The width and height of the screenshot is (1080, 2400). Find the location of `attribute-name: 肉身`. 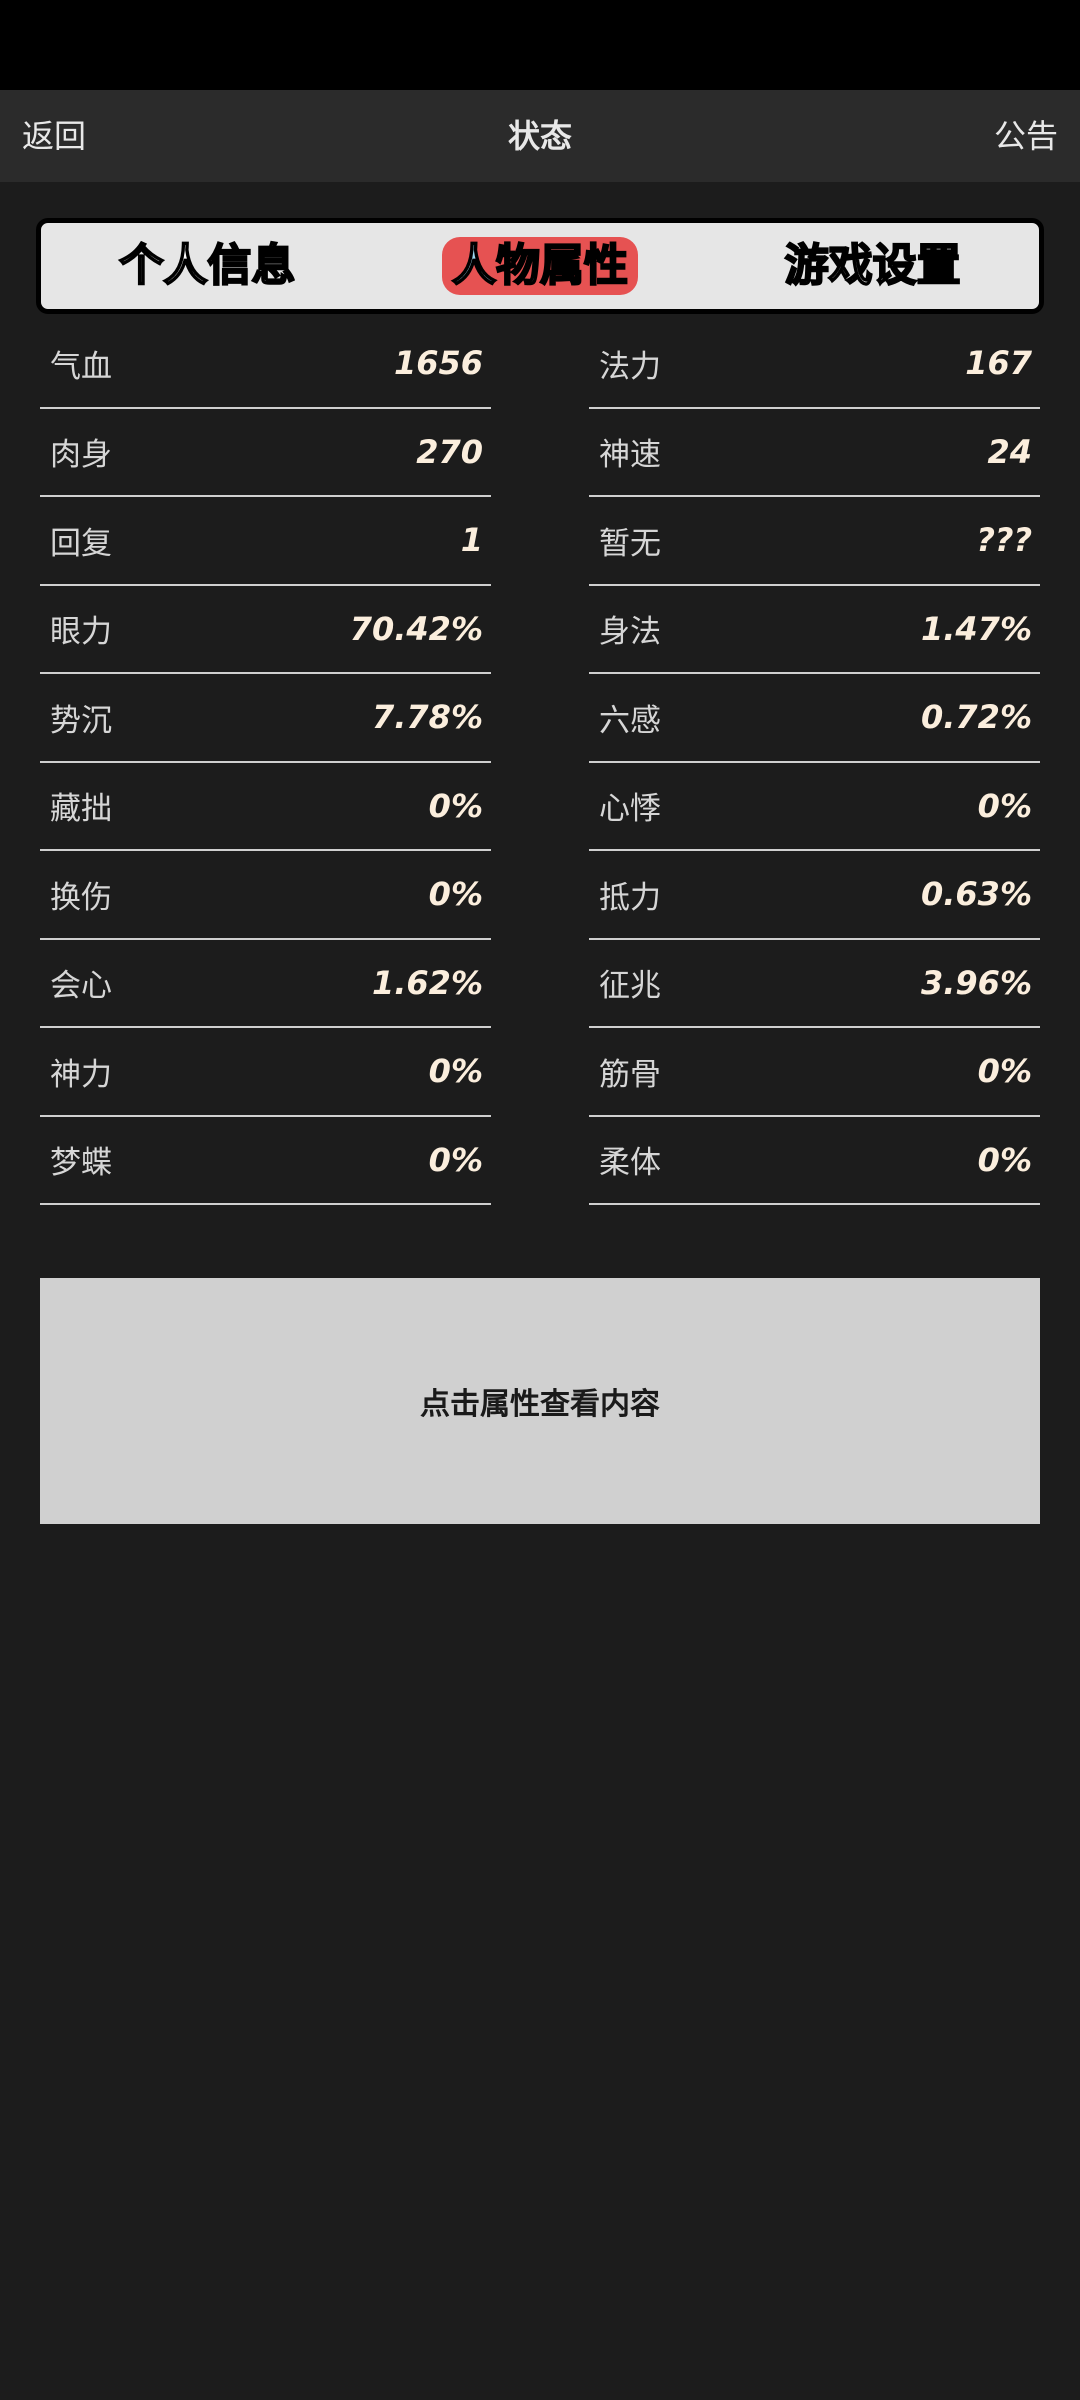

attribute-name: 肉身 is located at coordinates (81, 455).